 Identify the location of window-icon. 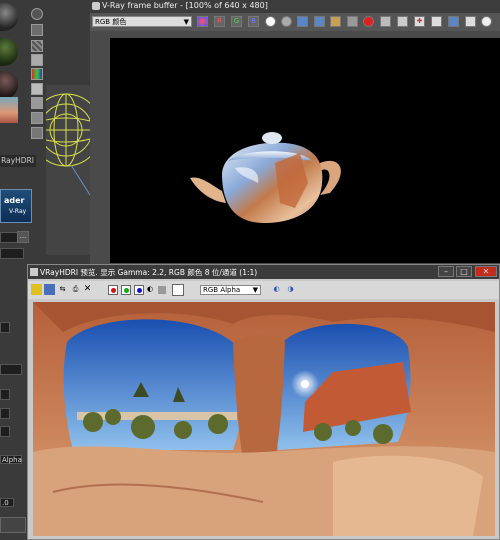
(34, 272).